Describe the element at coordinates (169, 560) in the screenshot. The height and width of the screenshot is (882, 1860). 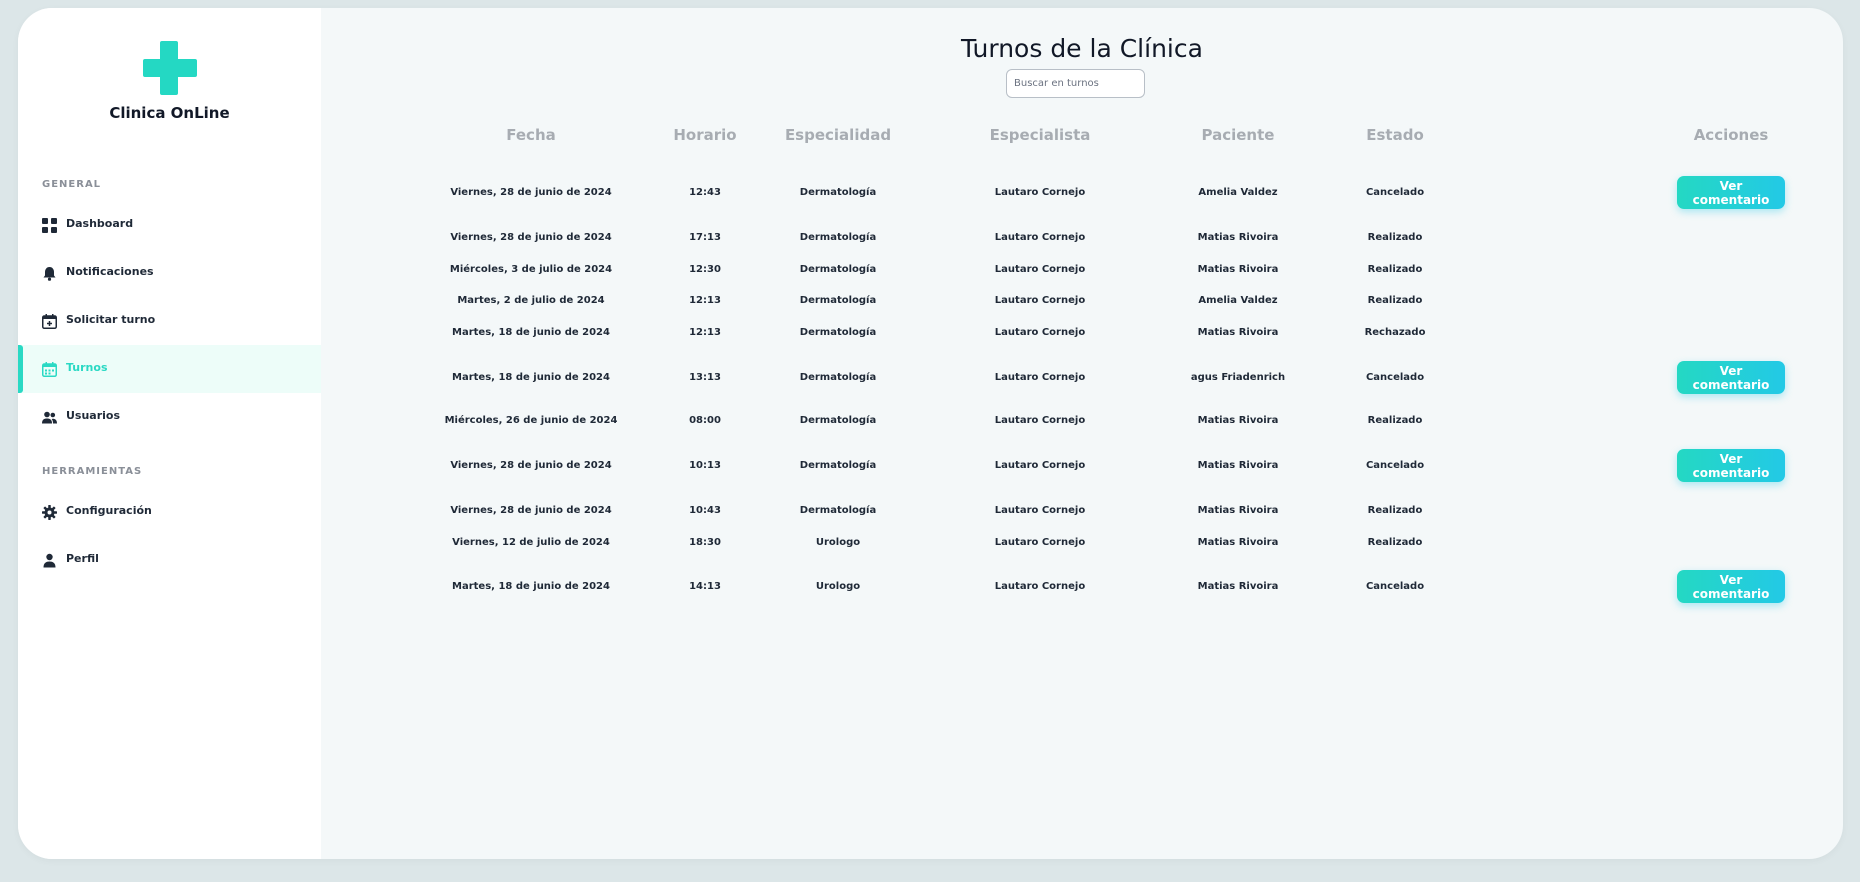
I see `sidebar-item-perfil: Perfil` at that location.